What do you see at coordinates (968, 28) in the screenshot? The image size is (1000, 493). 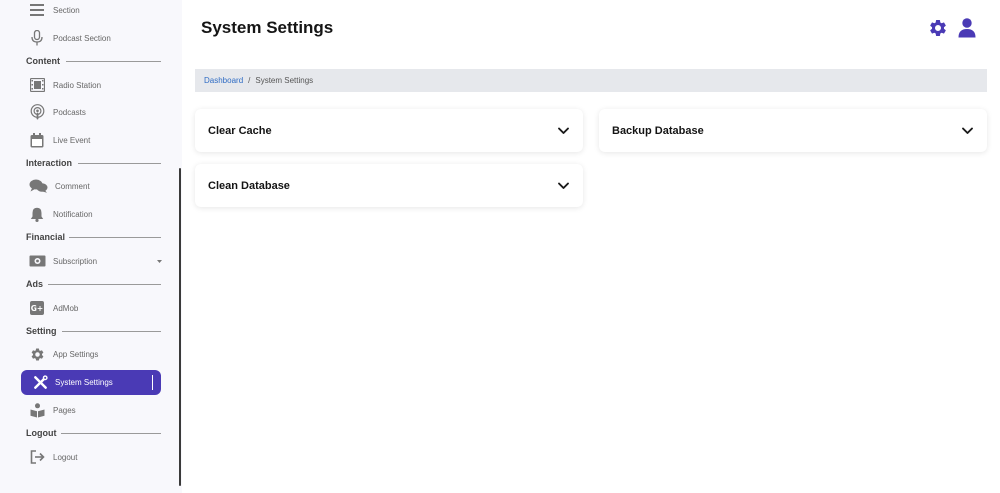 I see `user-profile-icon` at bounding box center [968, 28].